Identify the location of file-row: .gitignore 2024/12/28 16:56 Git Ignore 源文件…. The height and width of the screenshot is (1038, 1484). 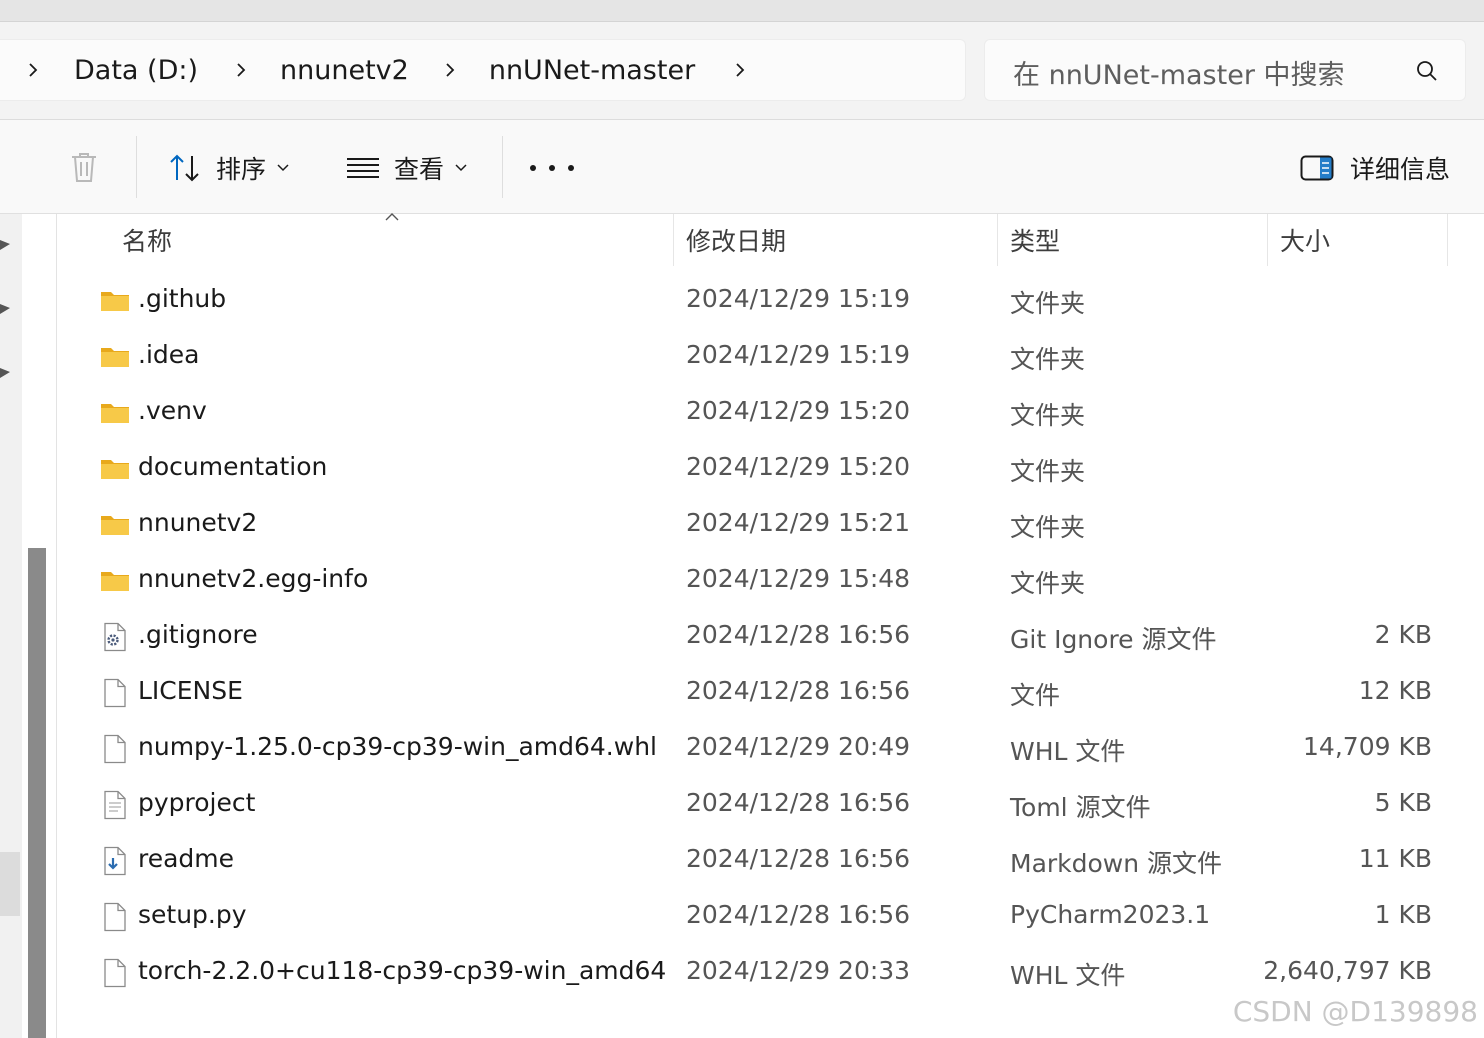
(760, 638).